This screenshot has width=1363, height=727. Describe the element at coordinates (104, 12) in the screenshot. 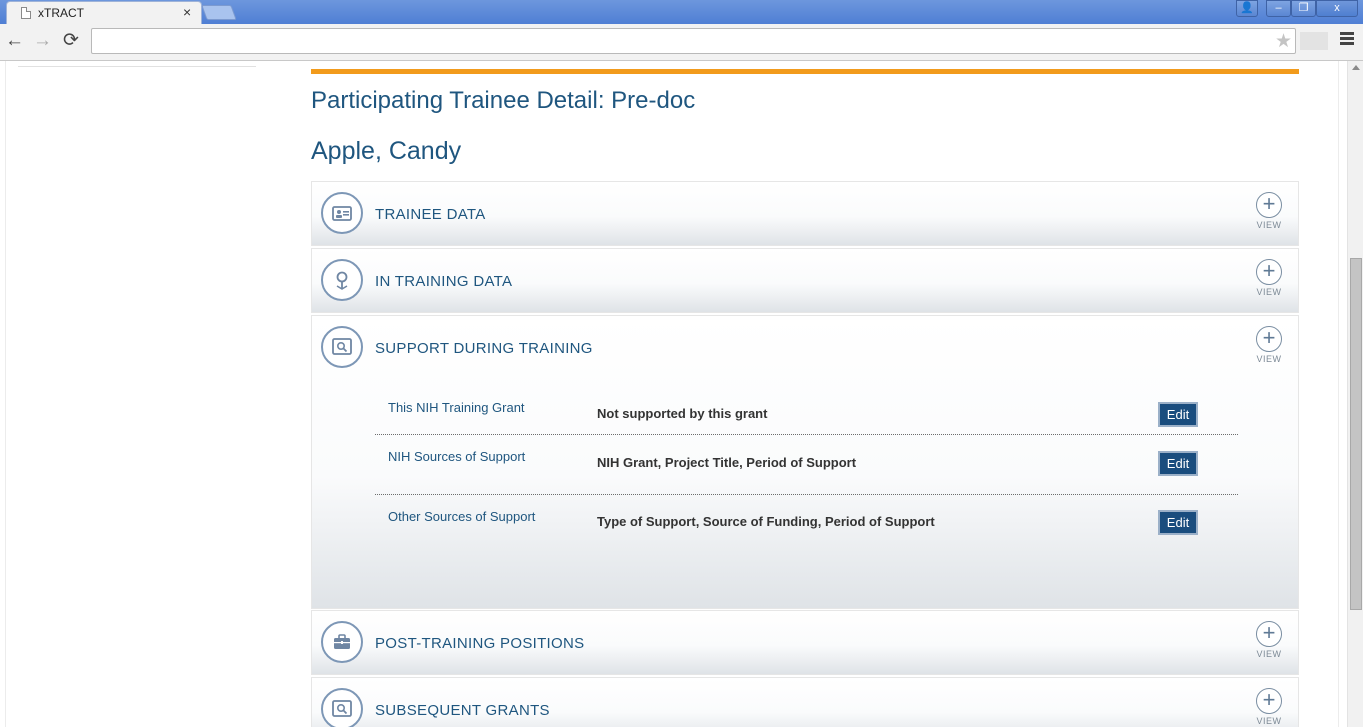

I see `browser-tab: xTRACT ×` at that location.